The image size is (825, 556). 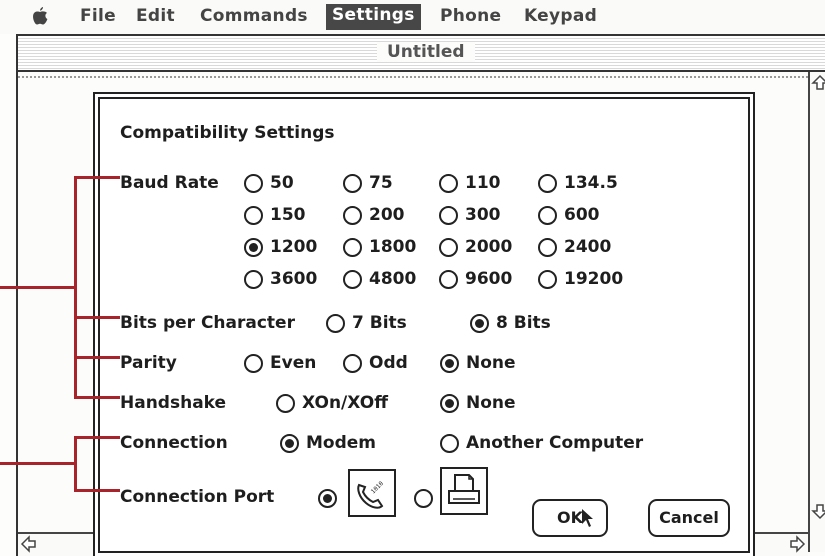 What do you see at coordinates (470, 215) in the screenshot?
I see `baud-300-radio: 300` at bounding box center [470, 215].